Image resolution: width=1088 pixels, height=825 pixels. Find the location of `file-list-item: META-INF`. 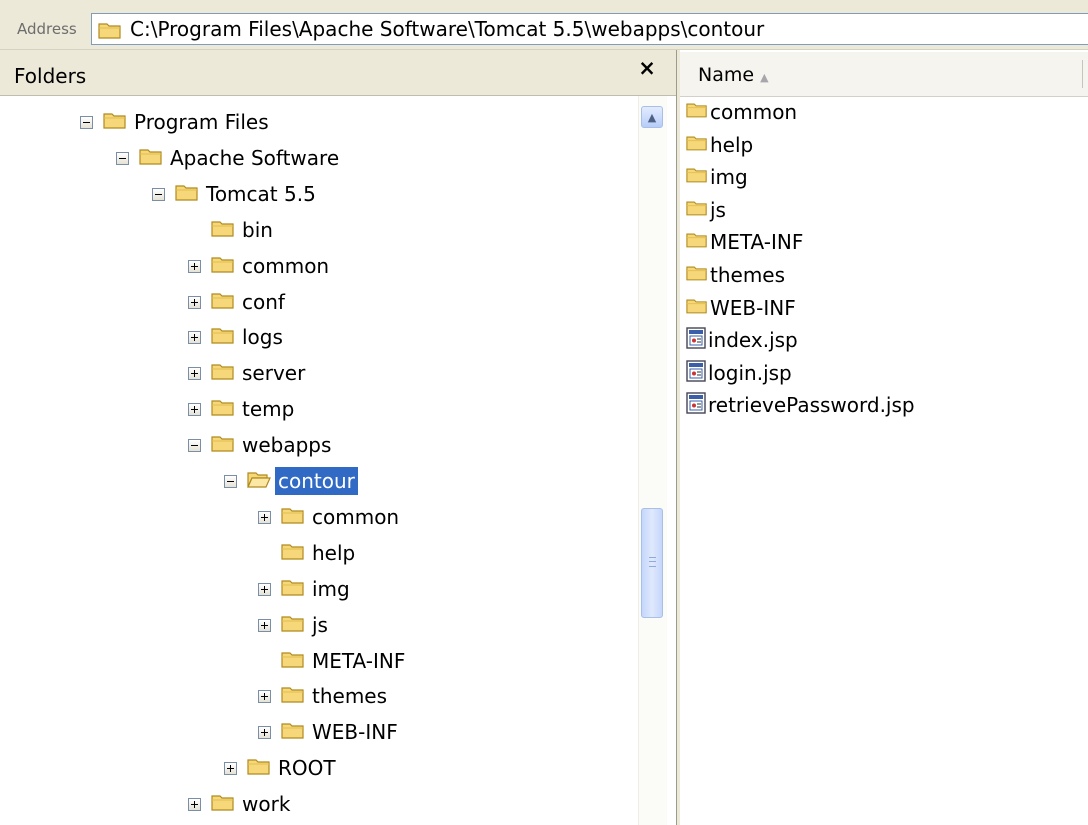

file-list-item: META-INF is located at coordinates (744, 242).